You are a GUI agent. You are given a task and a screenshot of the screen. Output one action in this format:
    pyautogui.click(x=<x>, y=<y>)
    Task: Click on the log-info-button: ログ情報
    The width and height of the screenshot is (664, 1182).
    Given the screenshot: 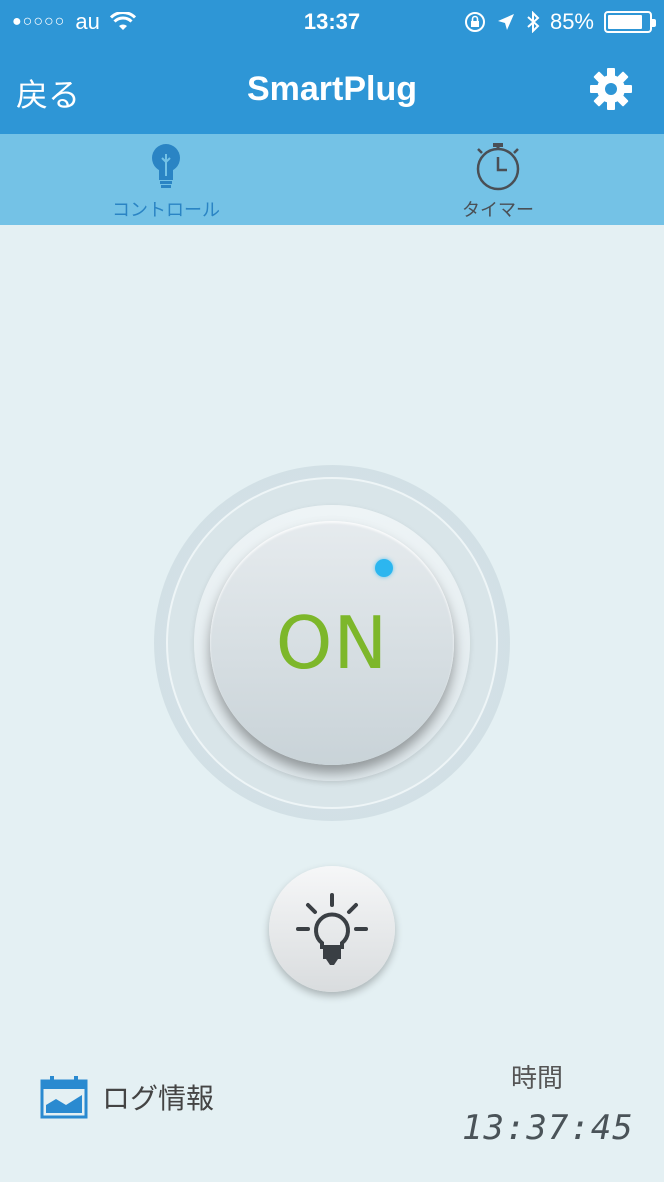 What is the action you would take?
    pyautogui.click(x=127, y=1097)
    